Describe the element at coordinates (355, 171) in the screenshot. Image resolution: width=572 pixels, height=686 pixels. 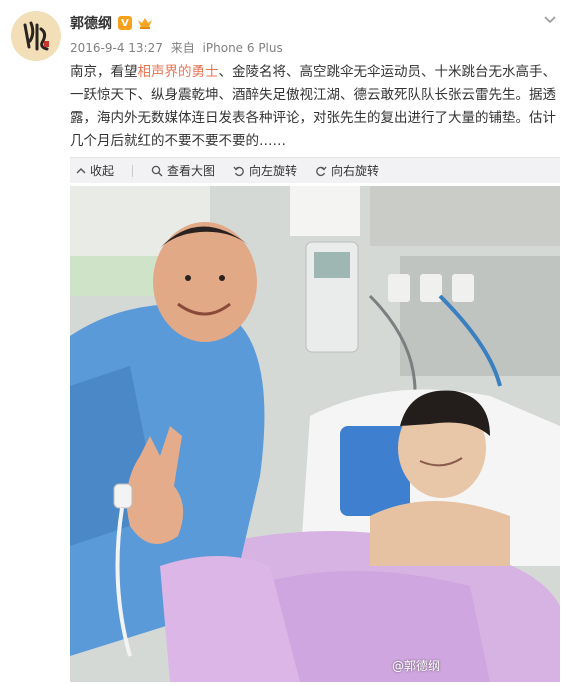
I see `rotate-right-label: 向右旋转` at that location.